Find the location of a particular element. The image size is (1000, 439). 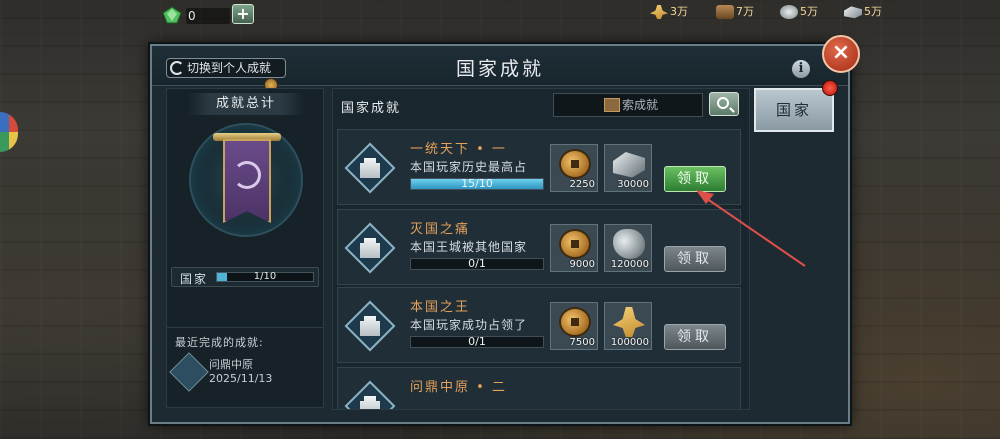

annotation-arrow is located at coordinates (751, 228).